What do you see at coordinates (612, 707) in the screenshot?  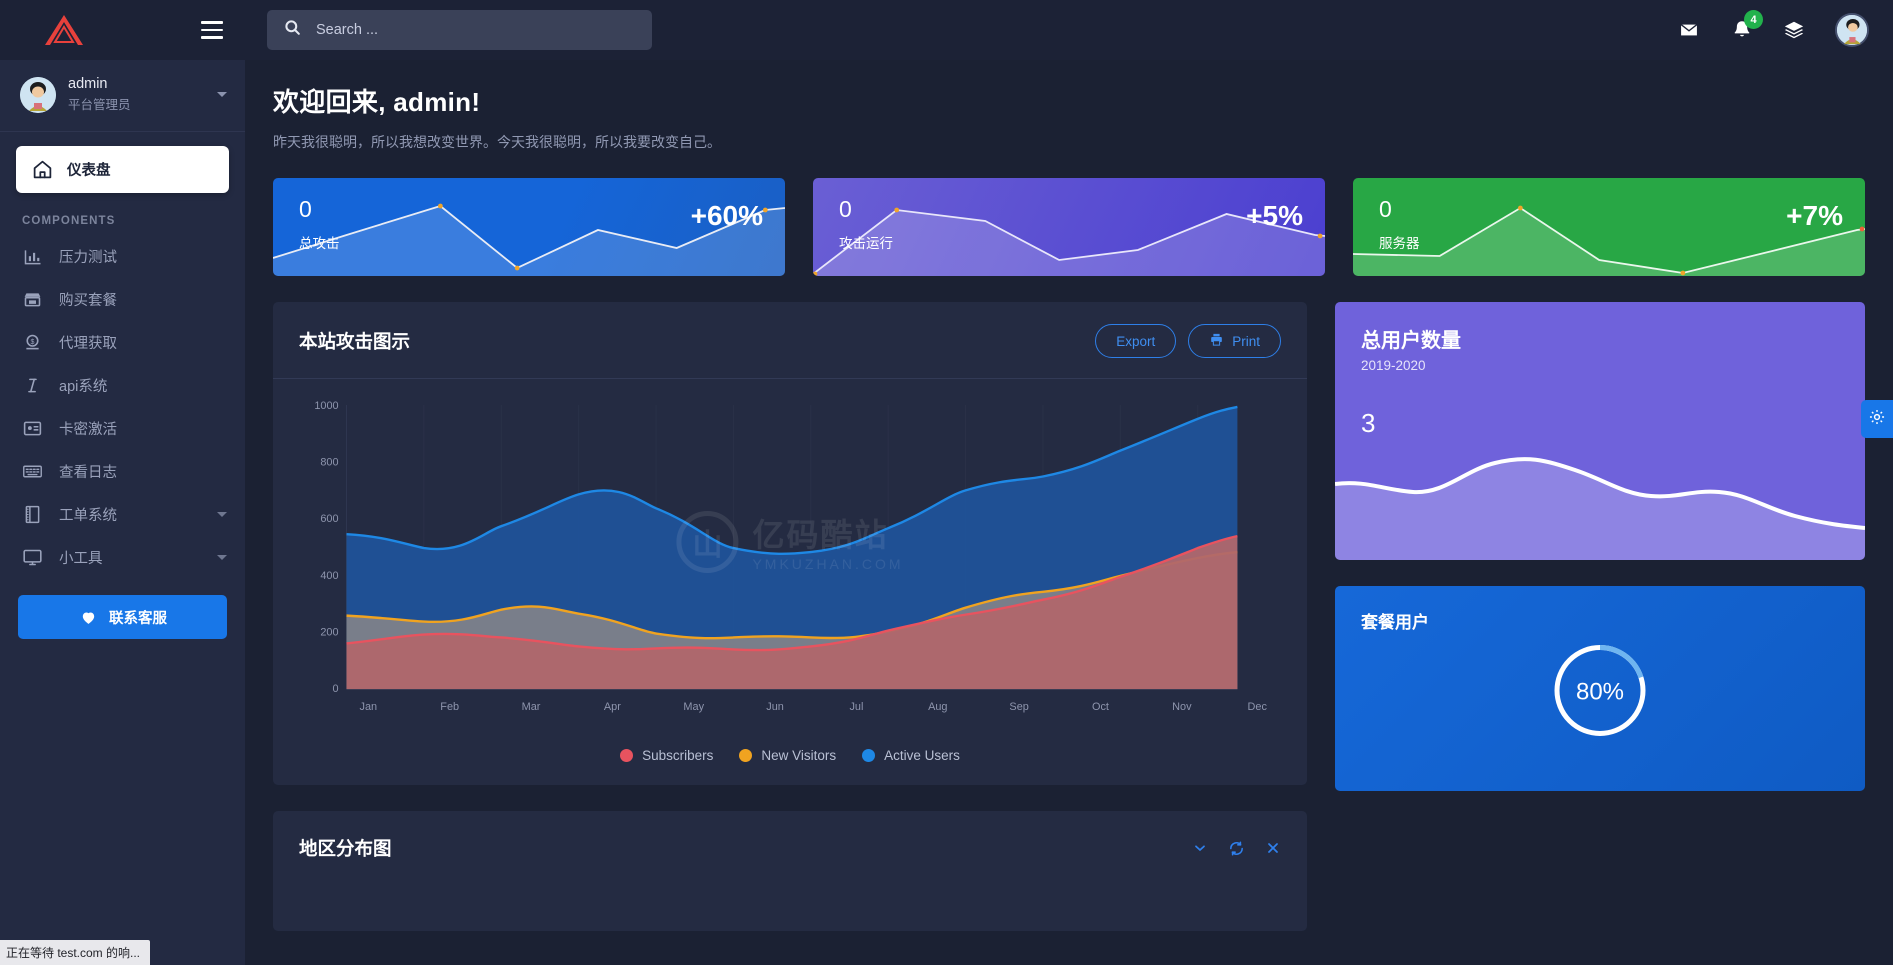 I see `svg-text: Apr` at bounding box center [612, 707].